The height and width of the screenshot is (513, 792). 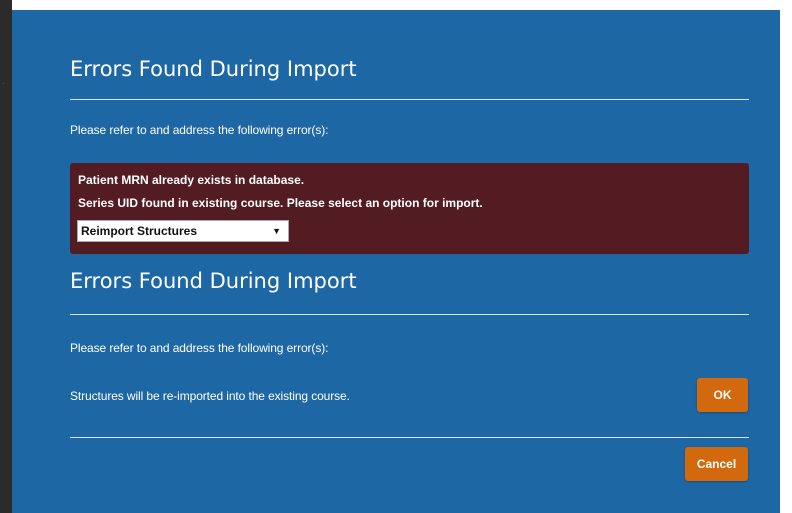 I want to click on confirm-title-divider, so click(x=409, y=314).